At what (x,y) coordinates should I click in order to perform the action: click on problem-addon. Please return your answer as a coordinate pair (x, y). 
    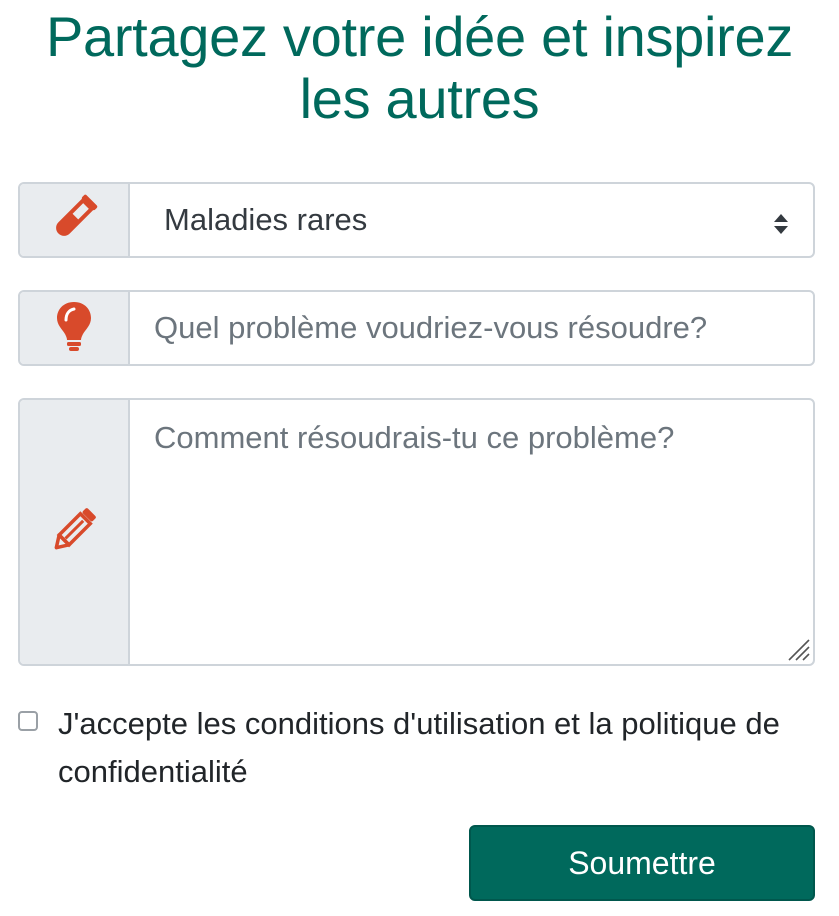
    Looking at the image, I should click on (75, 328).